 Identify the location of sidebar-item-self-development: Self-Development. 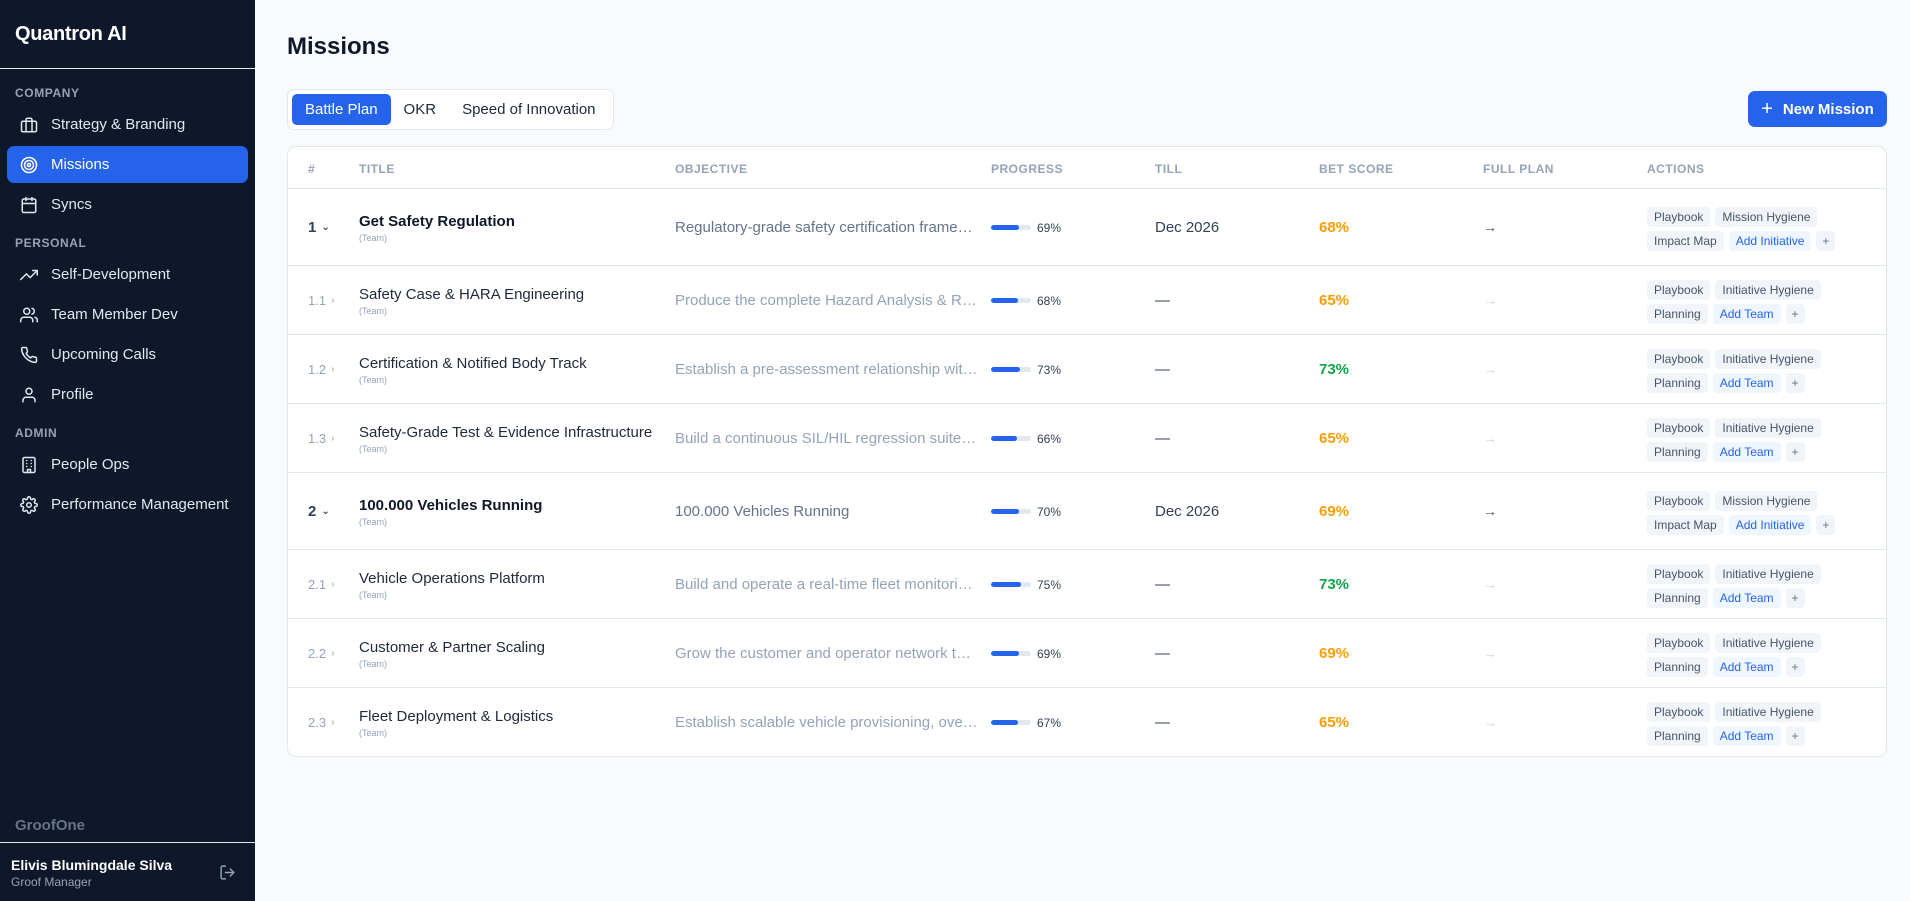
(127, 274).